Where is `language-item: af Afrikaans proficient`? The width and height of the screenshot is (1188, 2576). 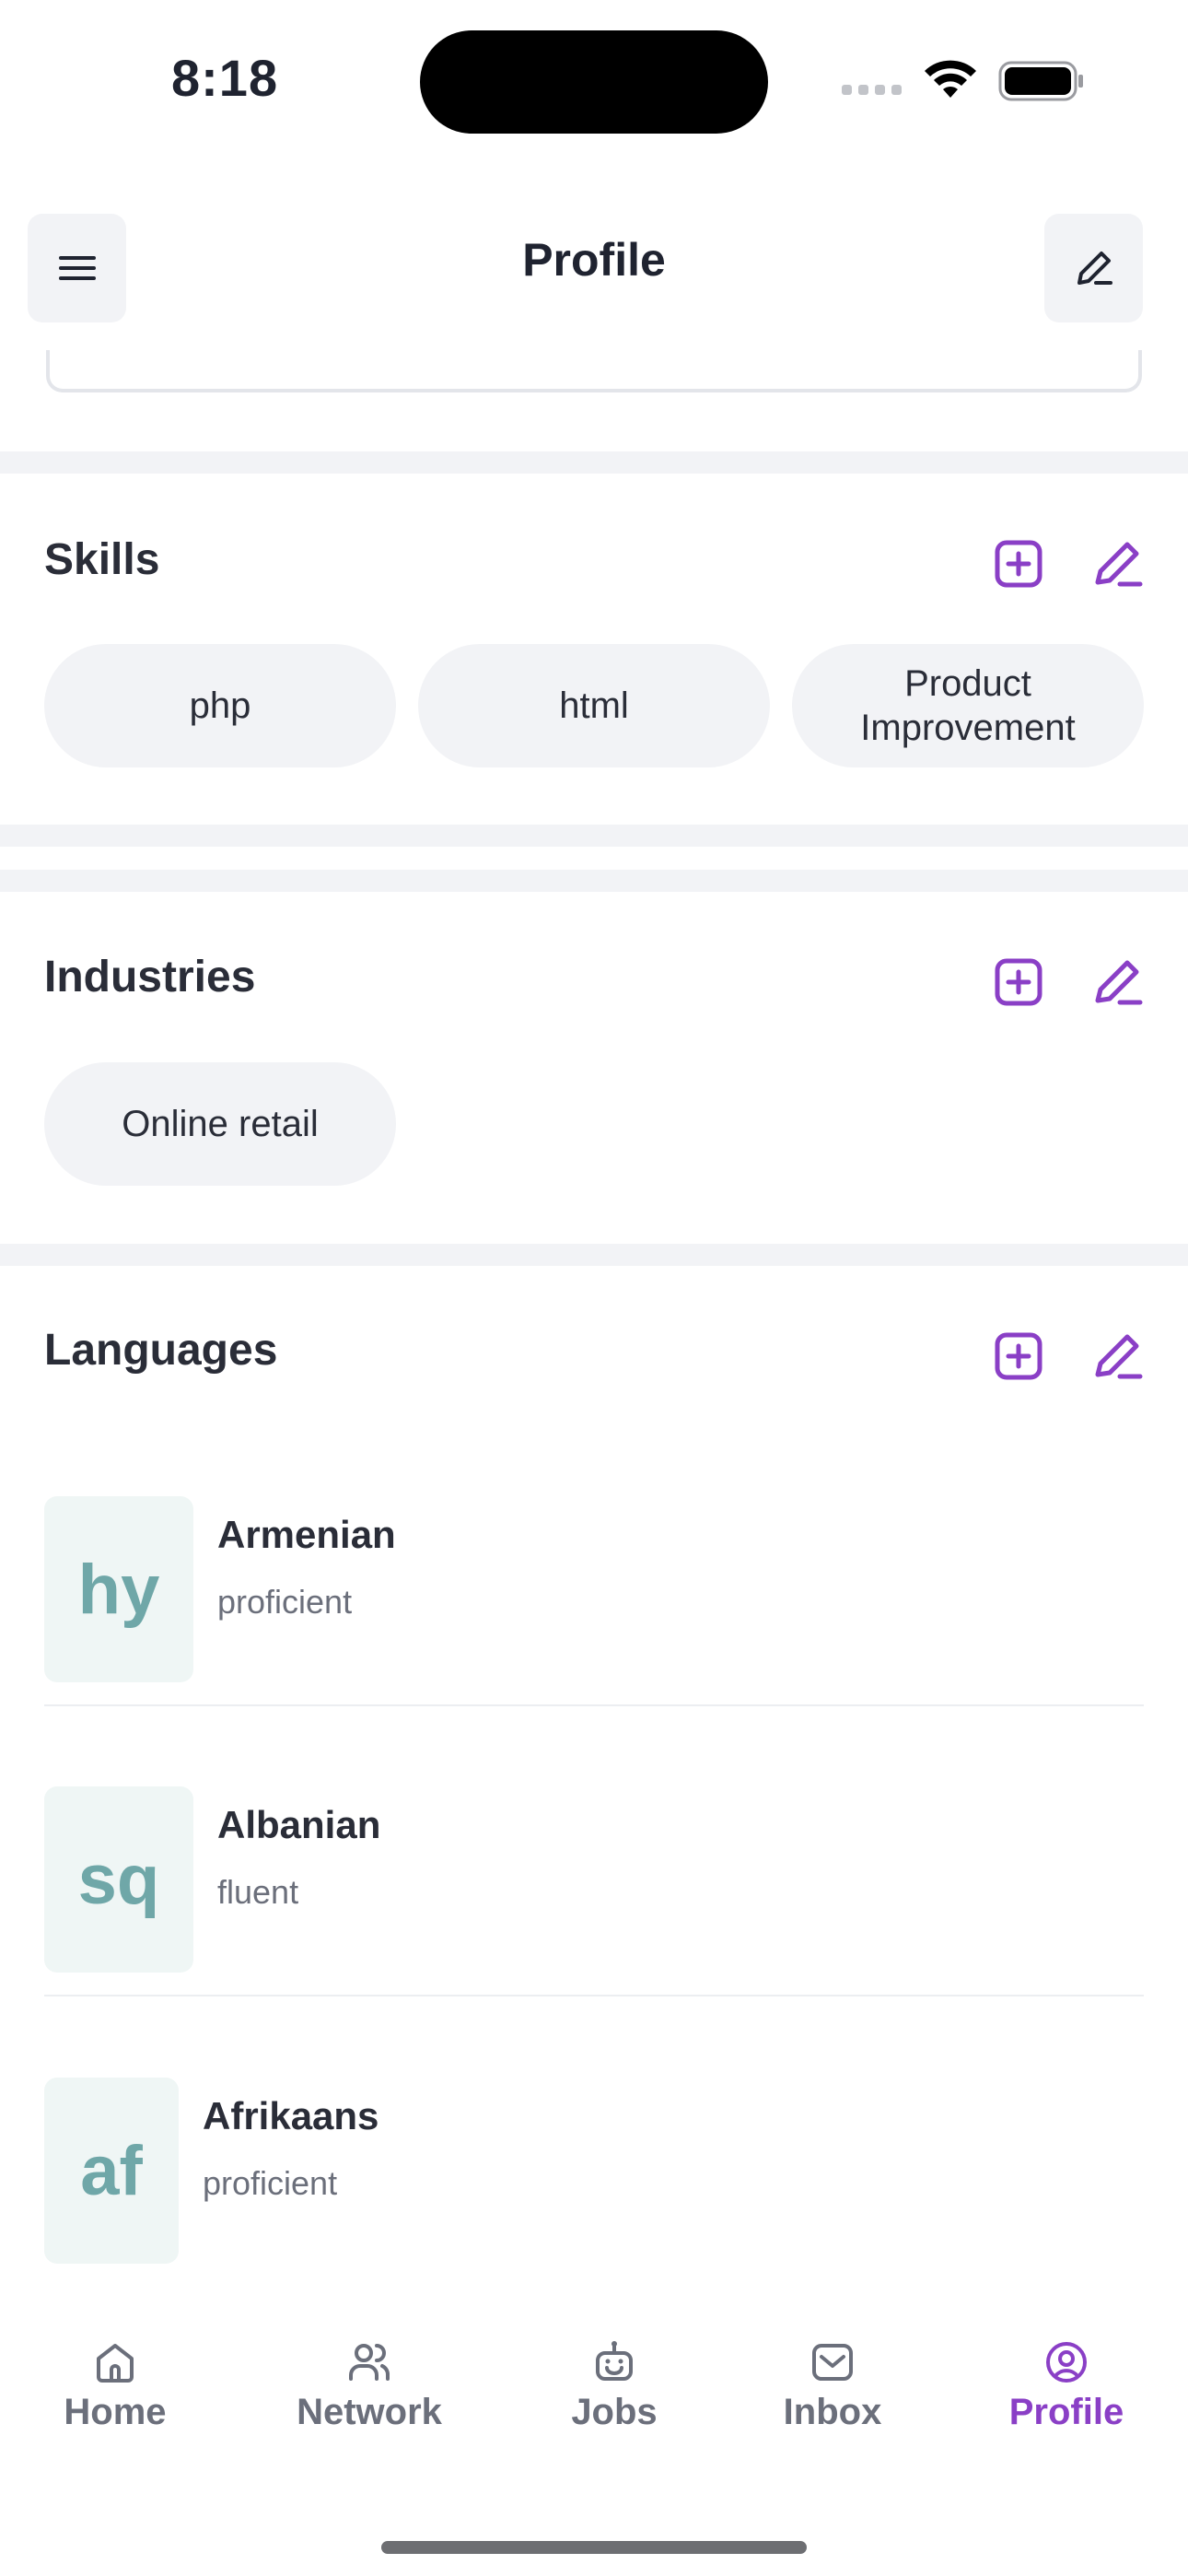 language-item: af Afrikaans proficient is located at coordinates (594, 2171).